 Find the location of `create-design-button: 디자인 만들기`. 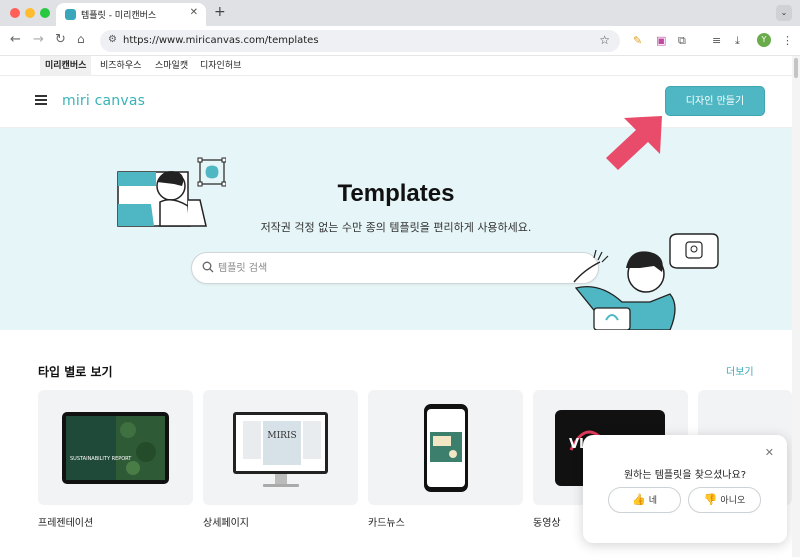

create-design-button: 디자인 만들기 is located at coordinates (715, 101).